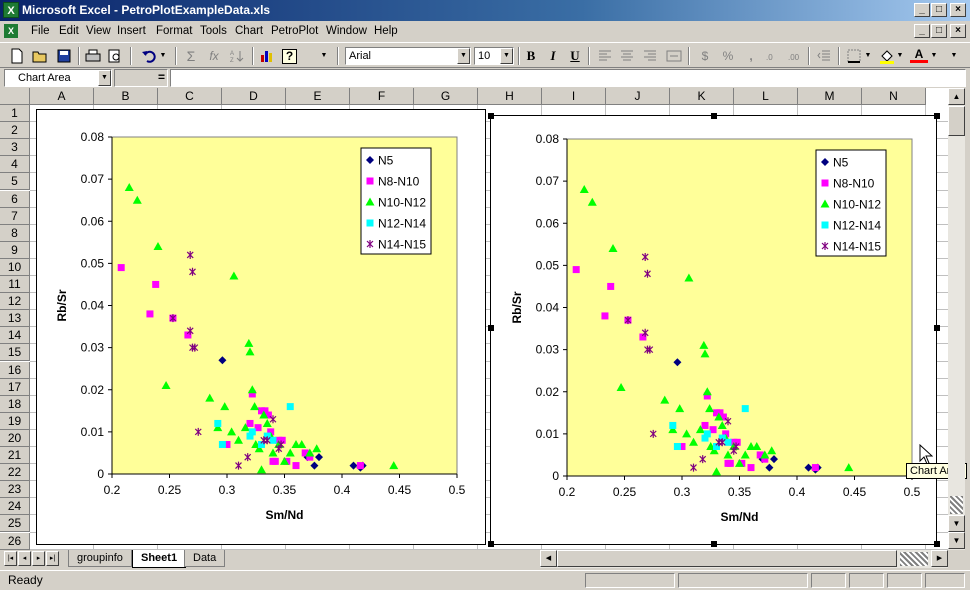  Describe the element at coordinates (249, 31) in the screenshot. I see `menu-chart: Chart` at that location.